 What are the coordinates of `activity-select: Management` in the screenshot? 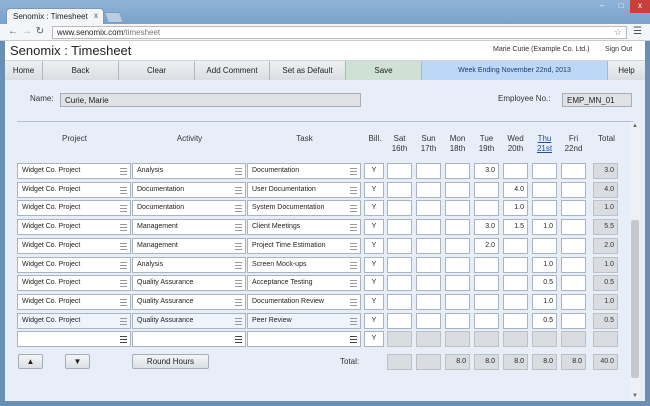 It's located at (189, 227).